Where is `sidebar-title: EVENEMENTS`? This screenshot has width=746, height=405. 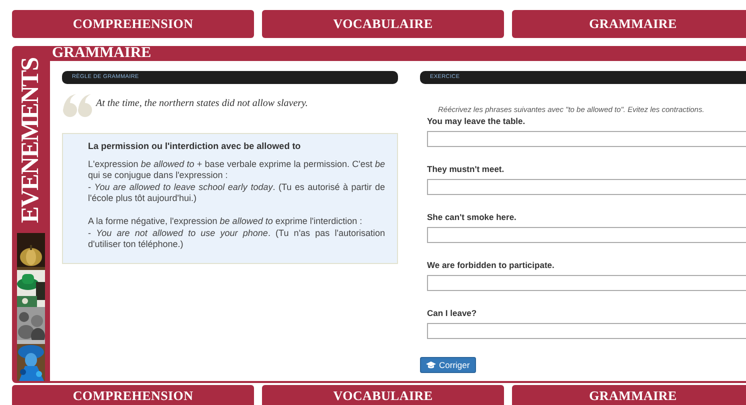 sidebar-title: EVENEMENTS is located at coordinates (31, 141).